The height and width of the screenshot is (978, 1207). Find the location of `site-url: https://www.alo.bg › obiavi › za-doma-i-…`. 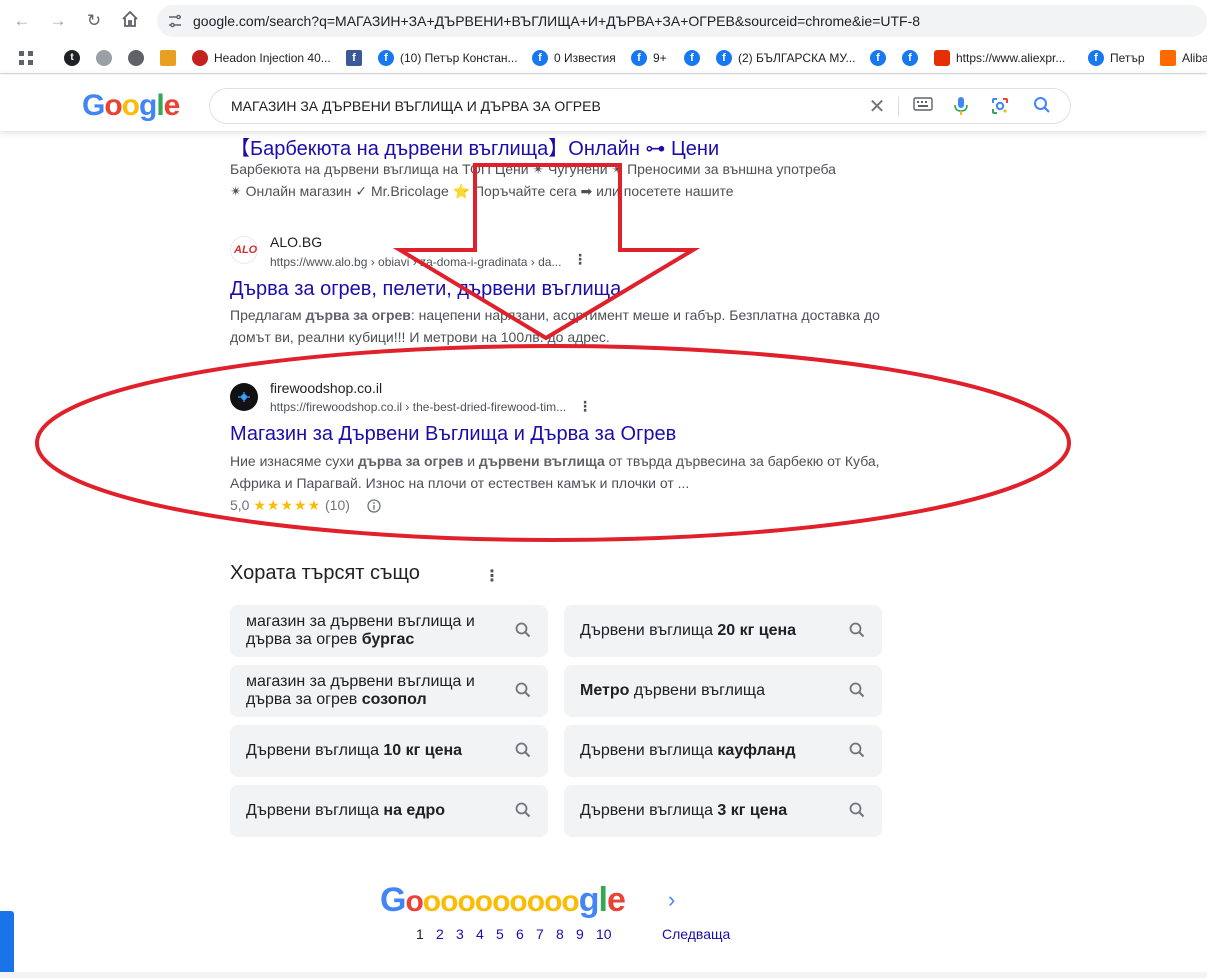

site-url: https://www.alo.bg › obiavi › za-doma-i-… is located at coordinates (415, 262).